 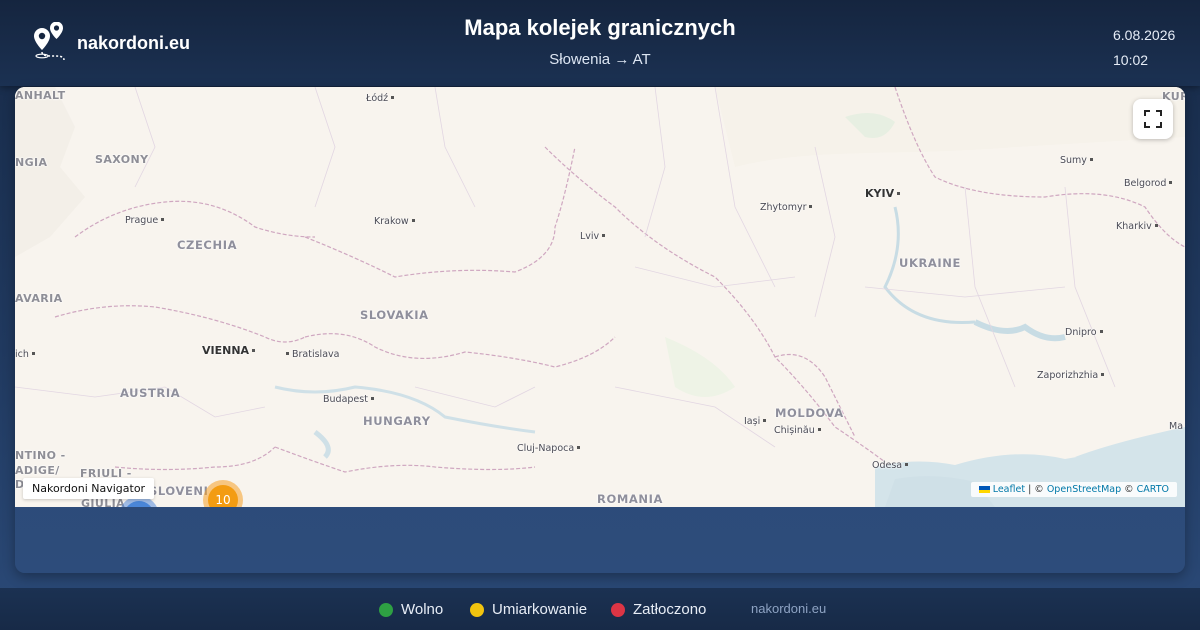 I want to click on map-label-trentino: NTINO -, so click(x=40, y=455).